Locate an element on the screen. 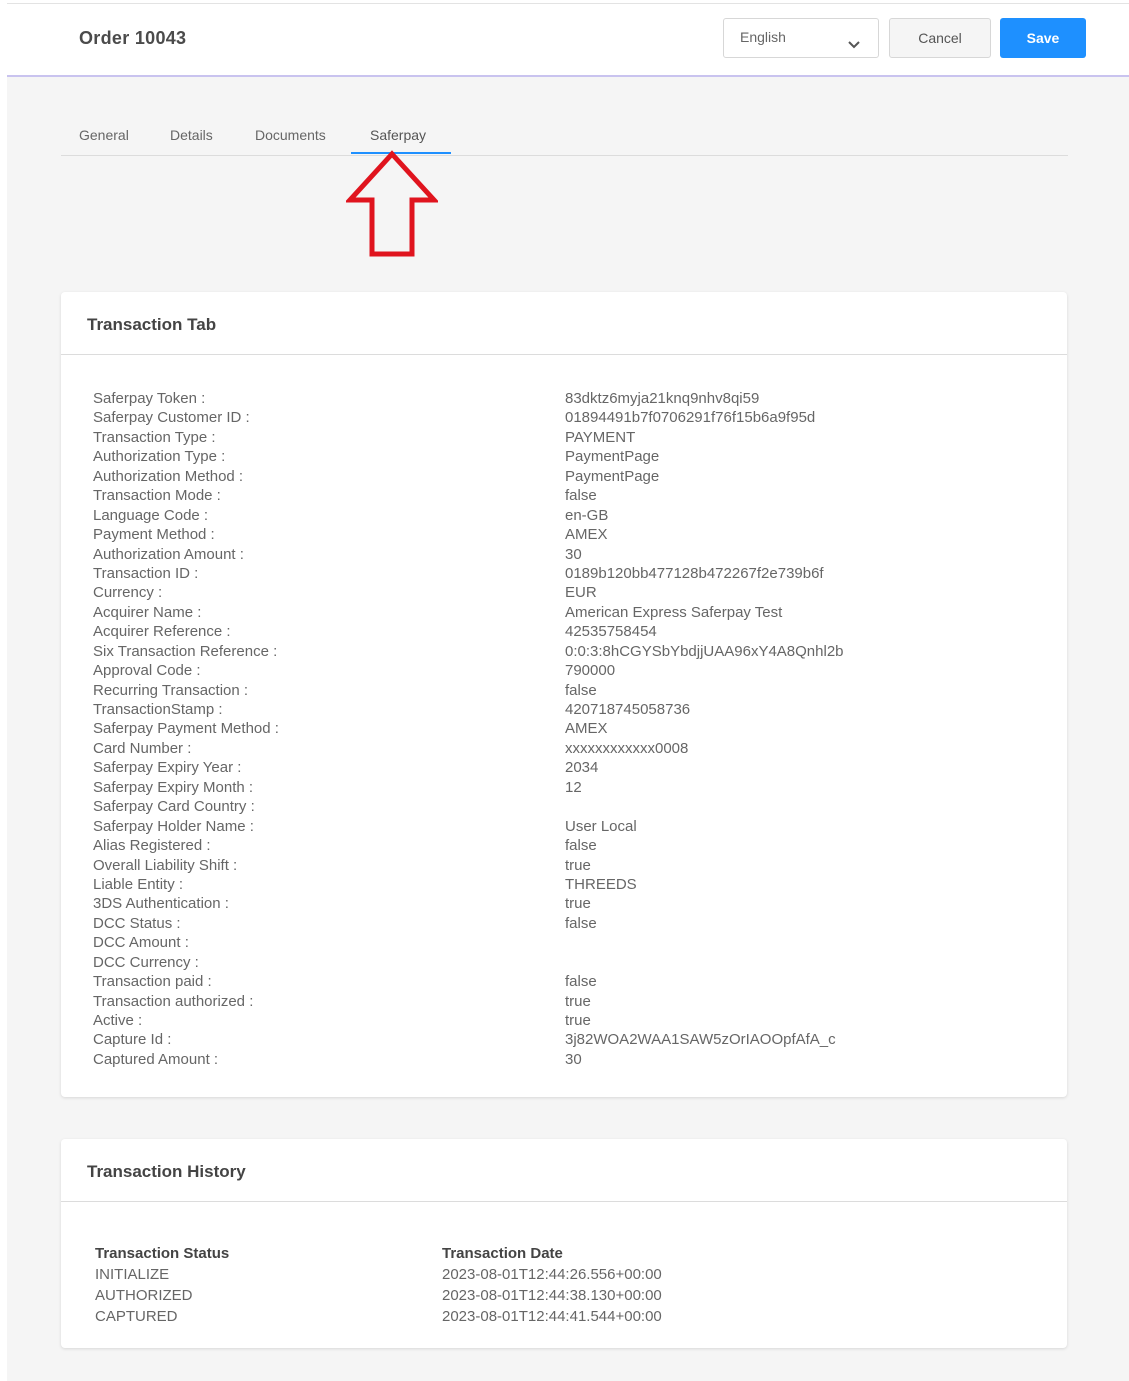 Image resolution: width=1129 pixels, height=1381 pixels. table-row: INITIALIZE 2023-08-01T12:44:26.556+00:00 is located at coordinates (545, 1274).